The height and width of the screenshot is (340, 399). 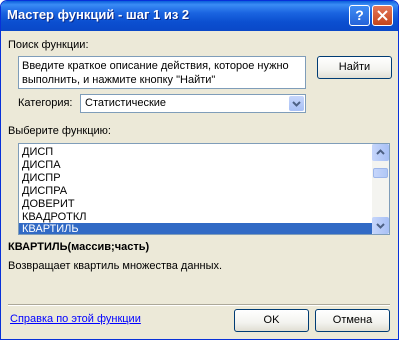 What do you see at coordinates (380, 173) in the screenshot?
I see `scroll-thumb` at bounding box center [380, 173].